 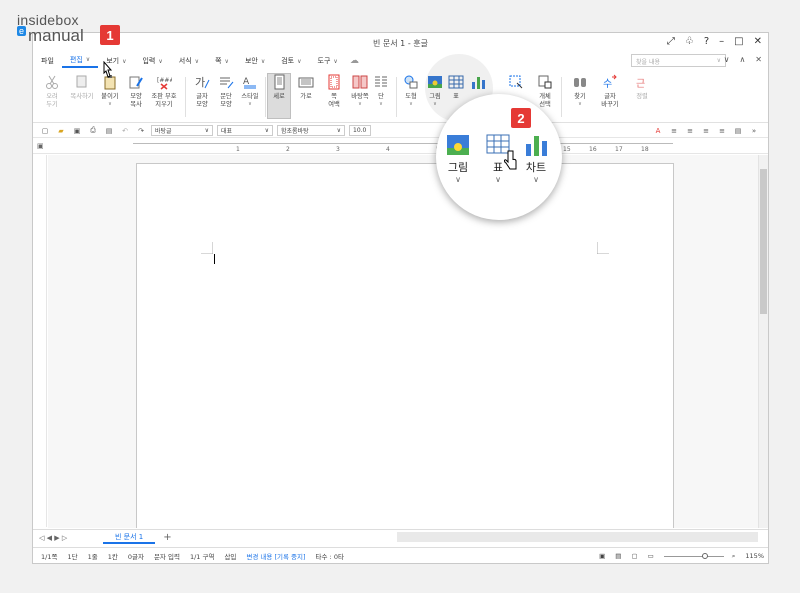 I want to click on background-page-icon, so click(x=360, y=82).